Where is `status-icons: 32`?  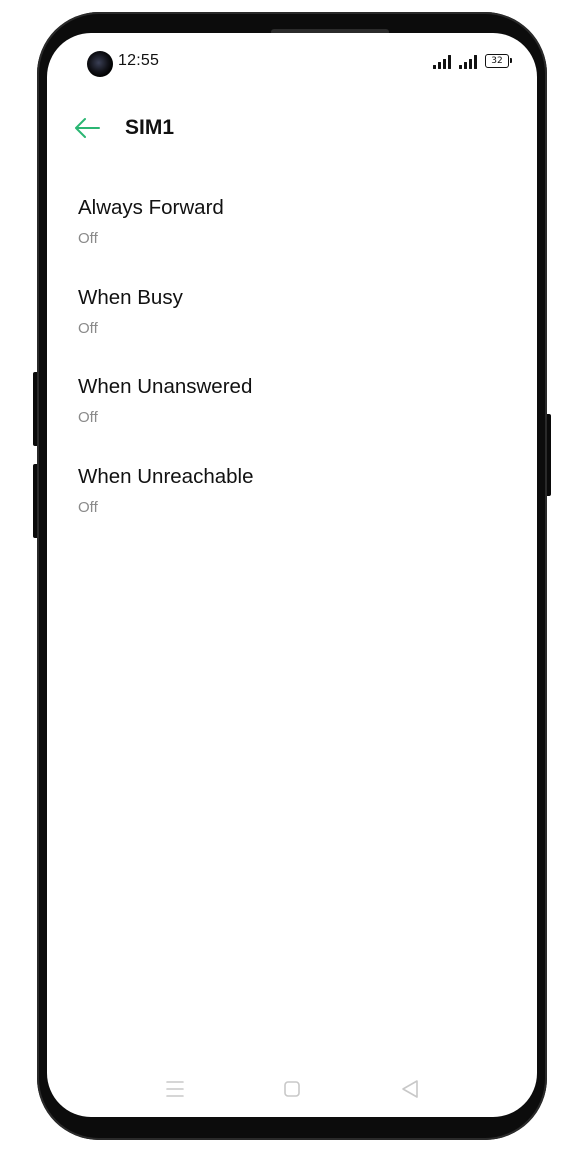
status-icons: 32 is located at coordinates (472, 61).